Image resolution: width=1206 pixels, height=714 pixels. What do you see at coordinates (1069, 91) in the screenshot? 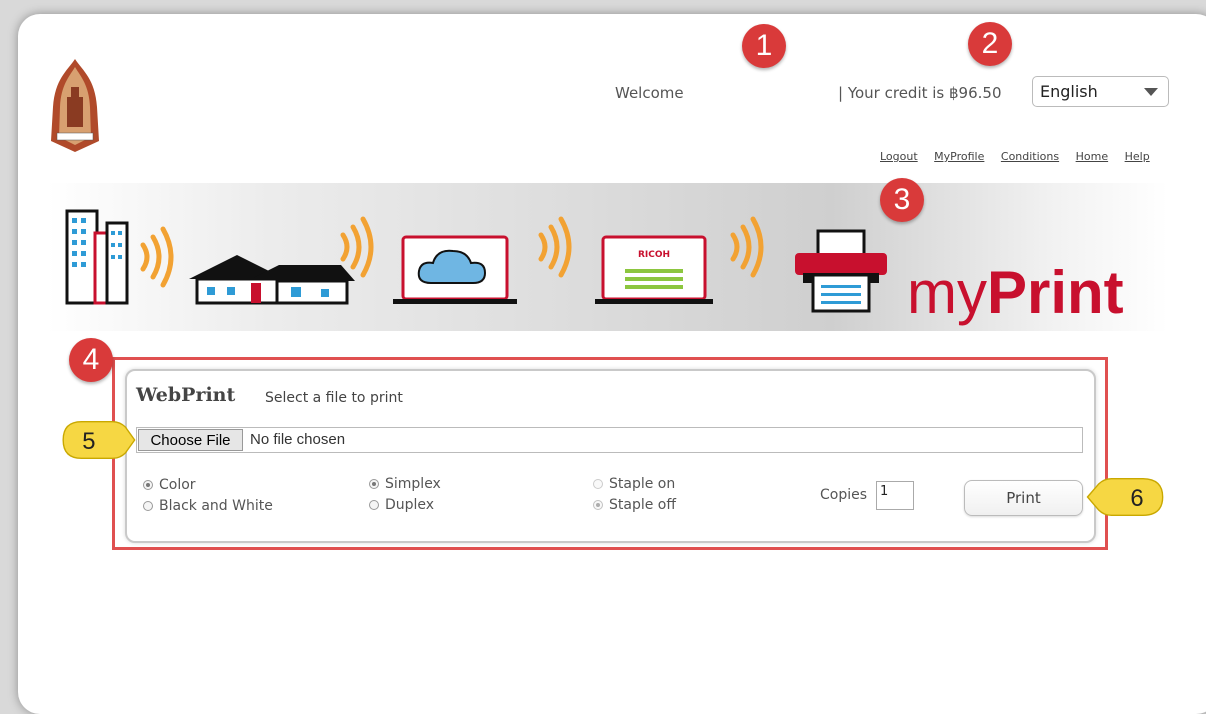
I see `language-selected-value: English` at bounding box center [1069, 91].